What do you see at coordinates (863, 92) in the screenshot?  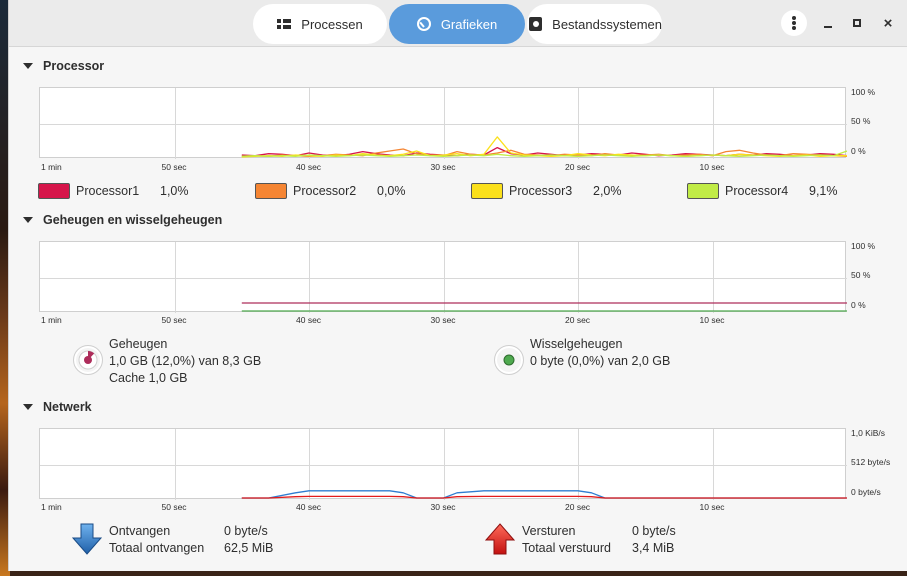 I see `cpu-y-tick-label: 100 %` at bounding box center [863, 92].